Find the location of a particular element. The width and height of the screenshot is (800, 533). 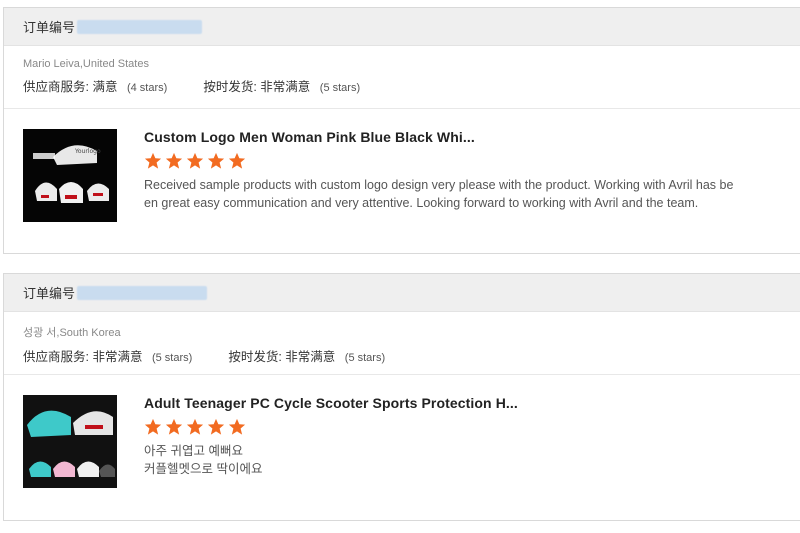

supplier-service-rating: 供应商服务: 满意 (4 stars) is located at coordinates (95, 85).